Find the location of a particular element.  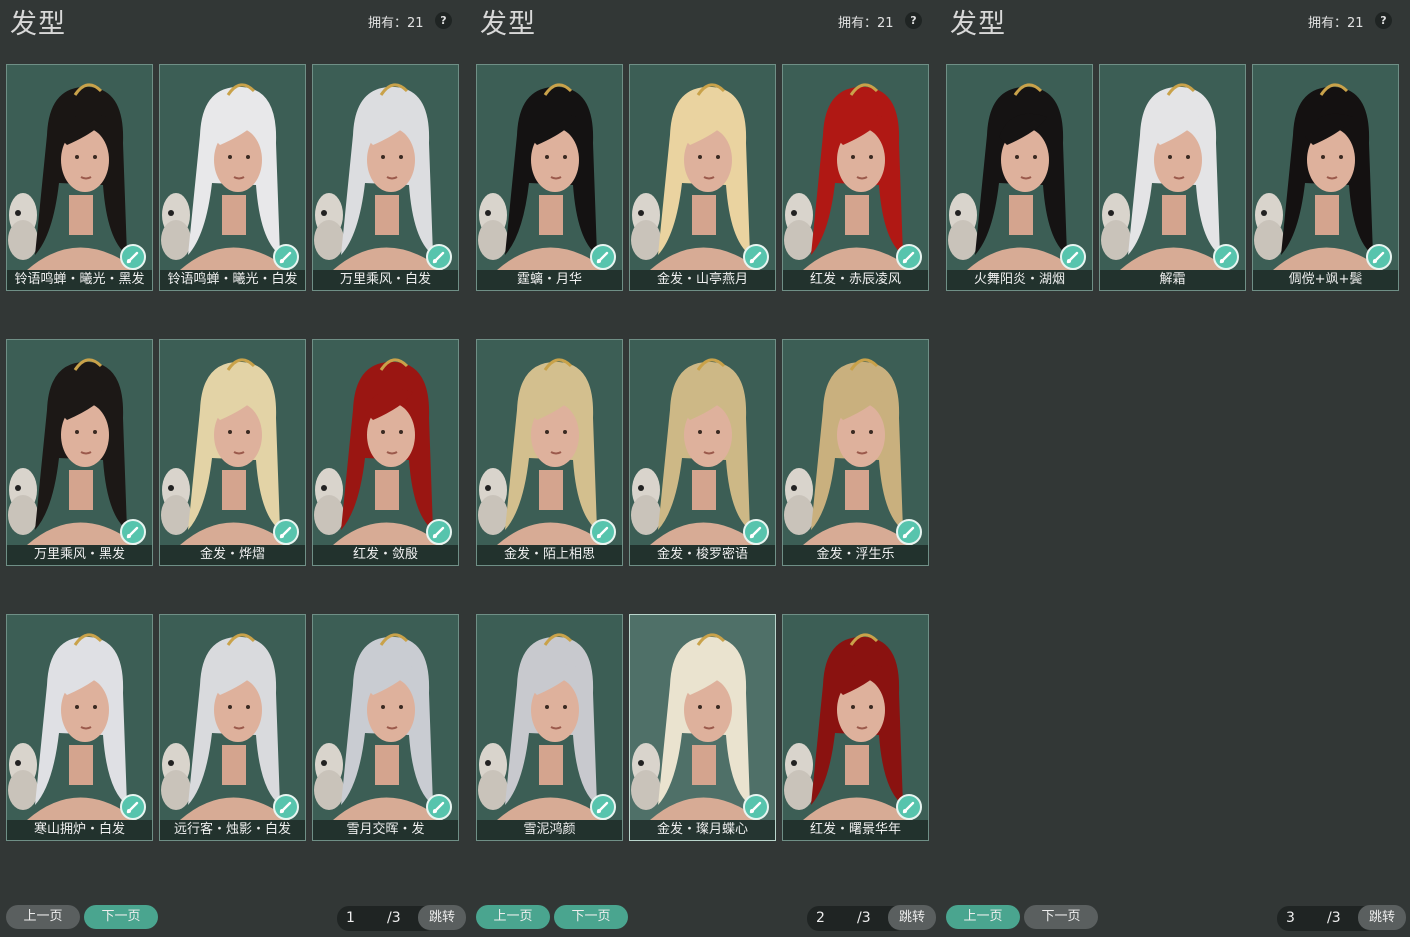

hair-card: 红发・赤辰凌风 is located at coordinates (855, 177).